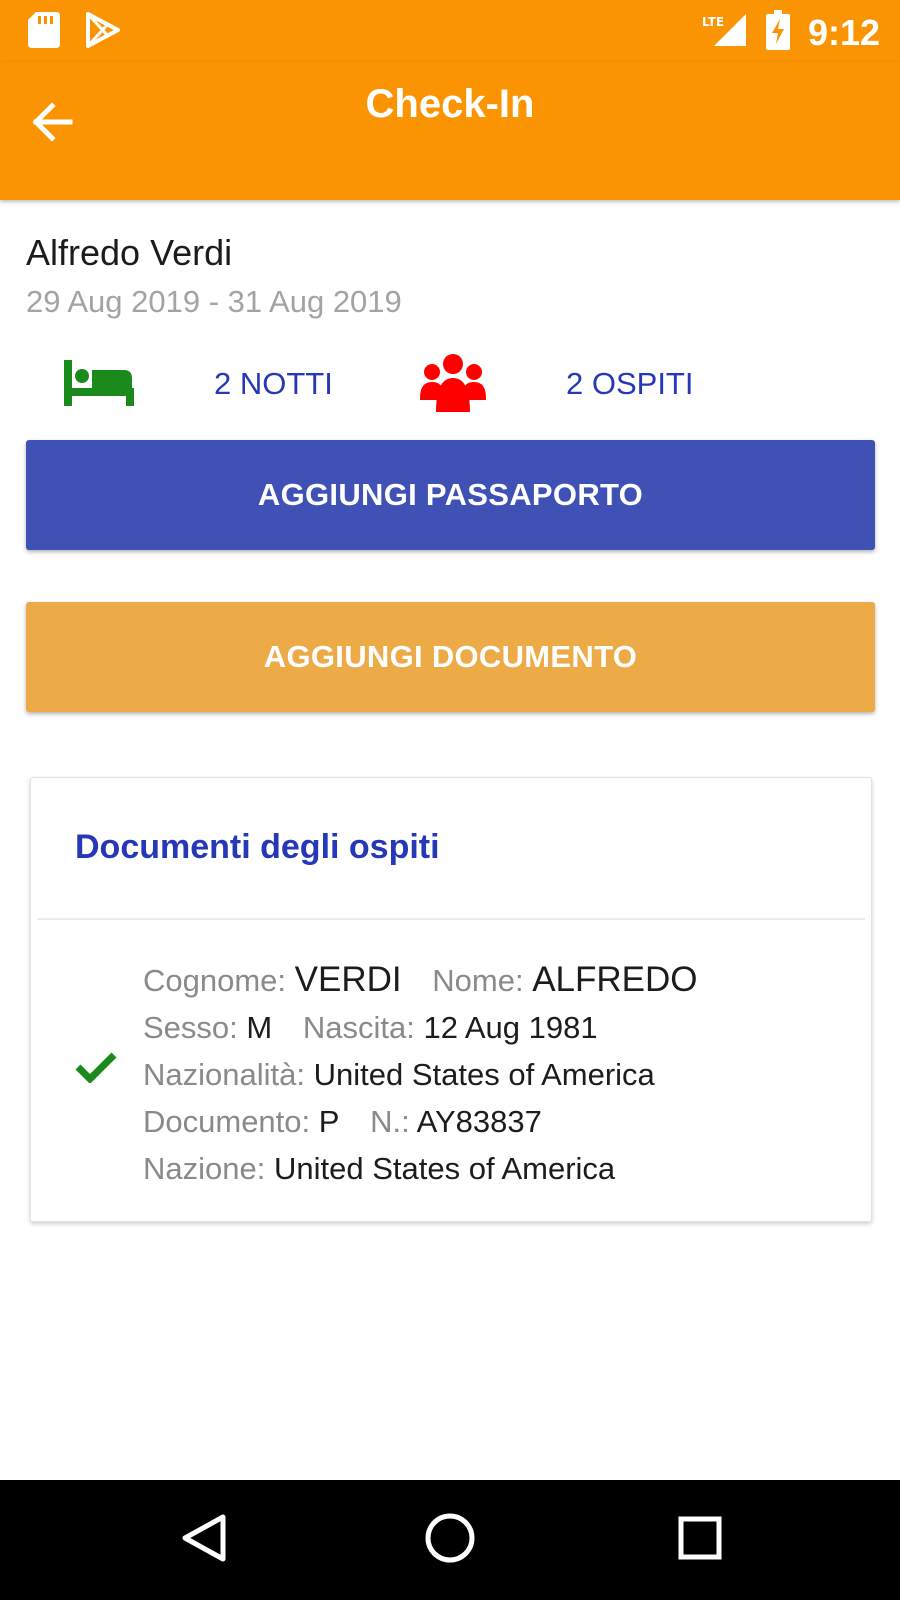 The height and width of the screenshot is (1600, 900). What do you see at coordinates (479, 1121) in the screenshot?
I see `document-number-value: AY83837` at bounding box center [479, 1121].